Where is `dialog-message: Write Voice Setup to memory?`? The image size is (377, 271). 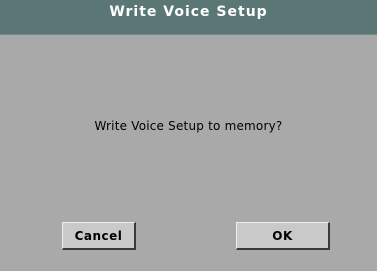 dialog-message: Write Voice Setup to memory? is located at coordinates (188, 126).